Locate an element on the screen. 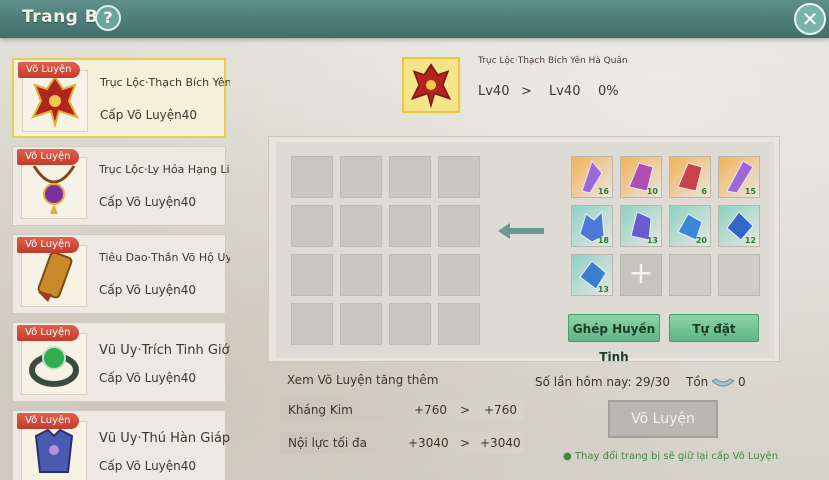 This screenshot has height=480, width=829. item-name: Tiêu Dao·Thần Võ Hộ Uyển is located at coordinates (164, 257).